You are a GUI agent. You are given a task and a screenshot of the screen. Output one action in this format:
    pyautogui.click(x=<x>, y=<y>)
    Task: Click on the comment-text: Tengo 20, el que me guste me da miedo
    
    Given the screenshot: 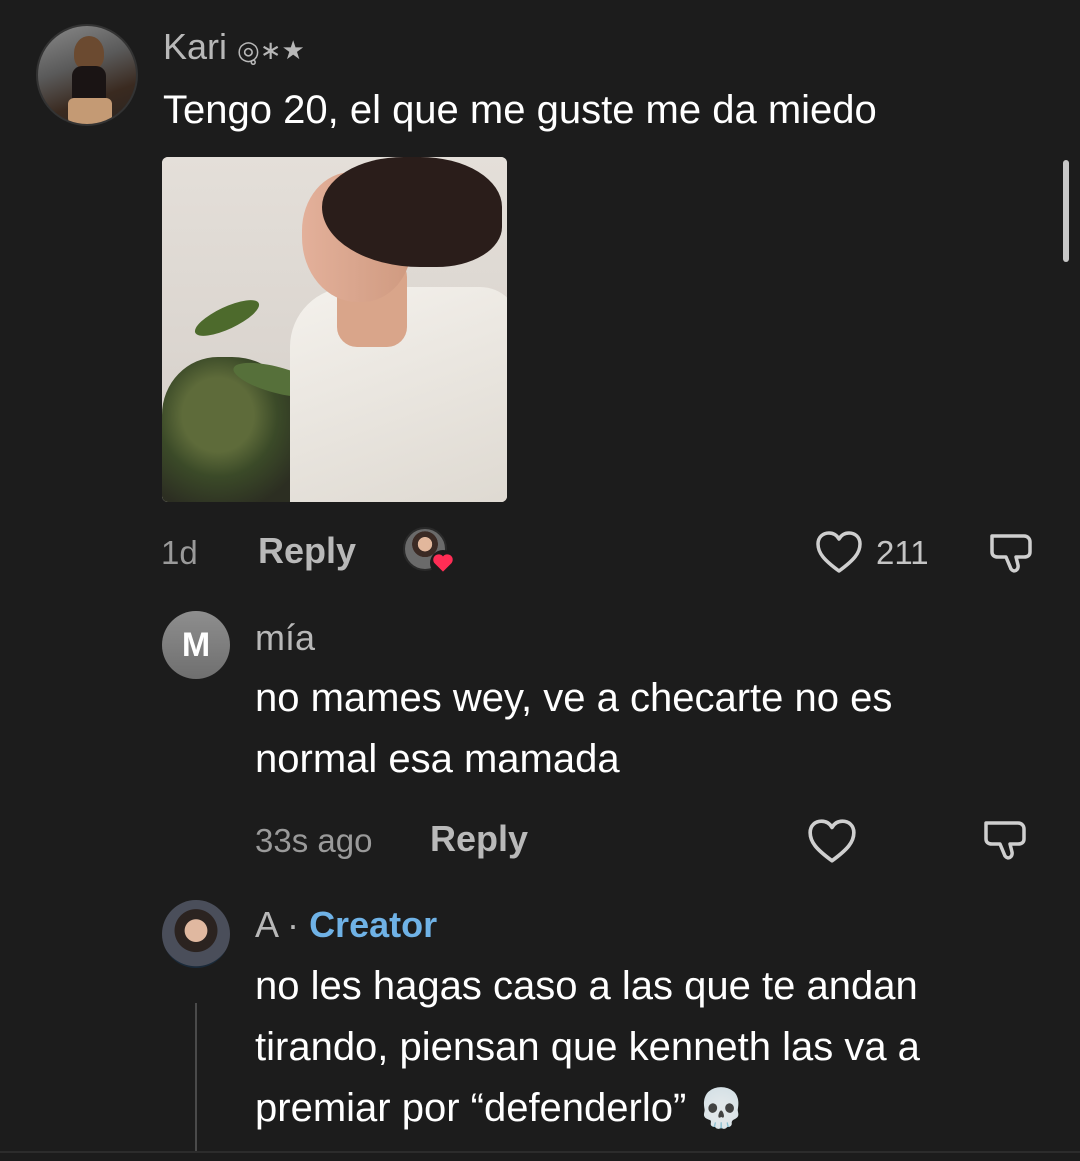 What is the action you would take?
    pyautogui.click(x=520, y=110)
    